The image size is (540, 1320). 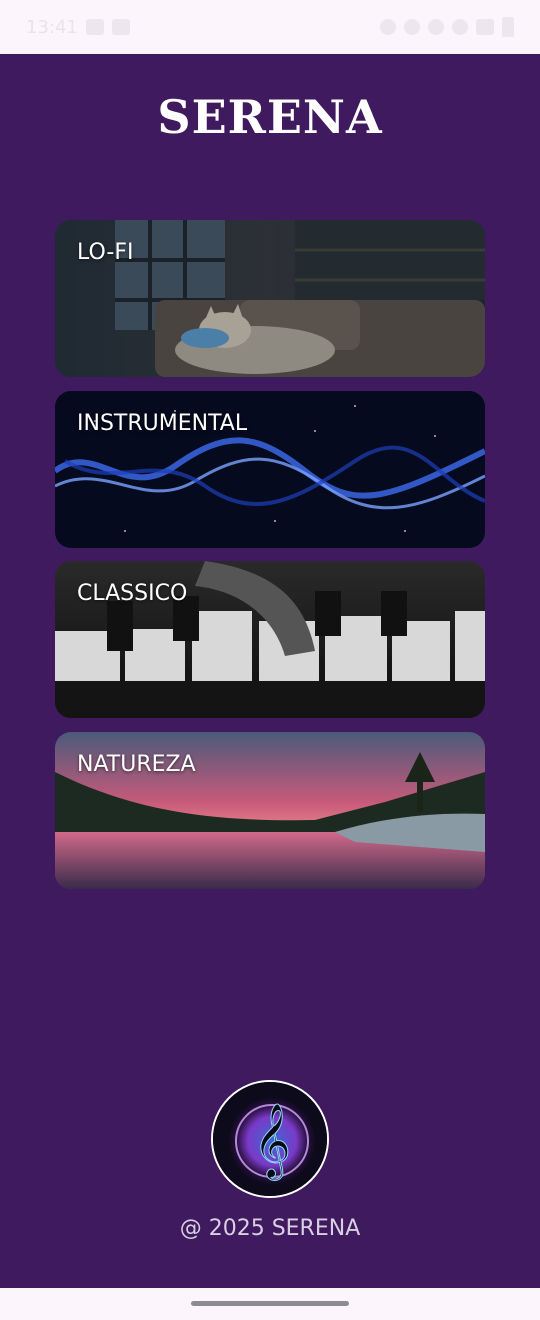 I want to click on status-left: 13:41, so click(x=78, y=27).